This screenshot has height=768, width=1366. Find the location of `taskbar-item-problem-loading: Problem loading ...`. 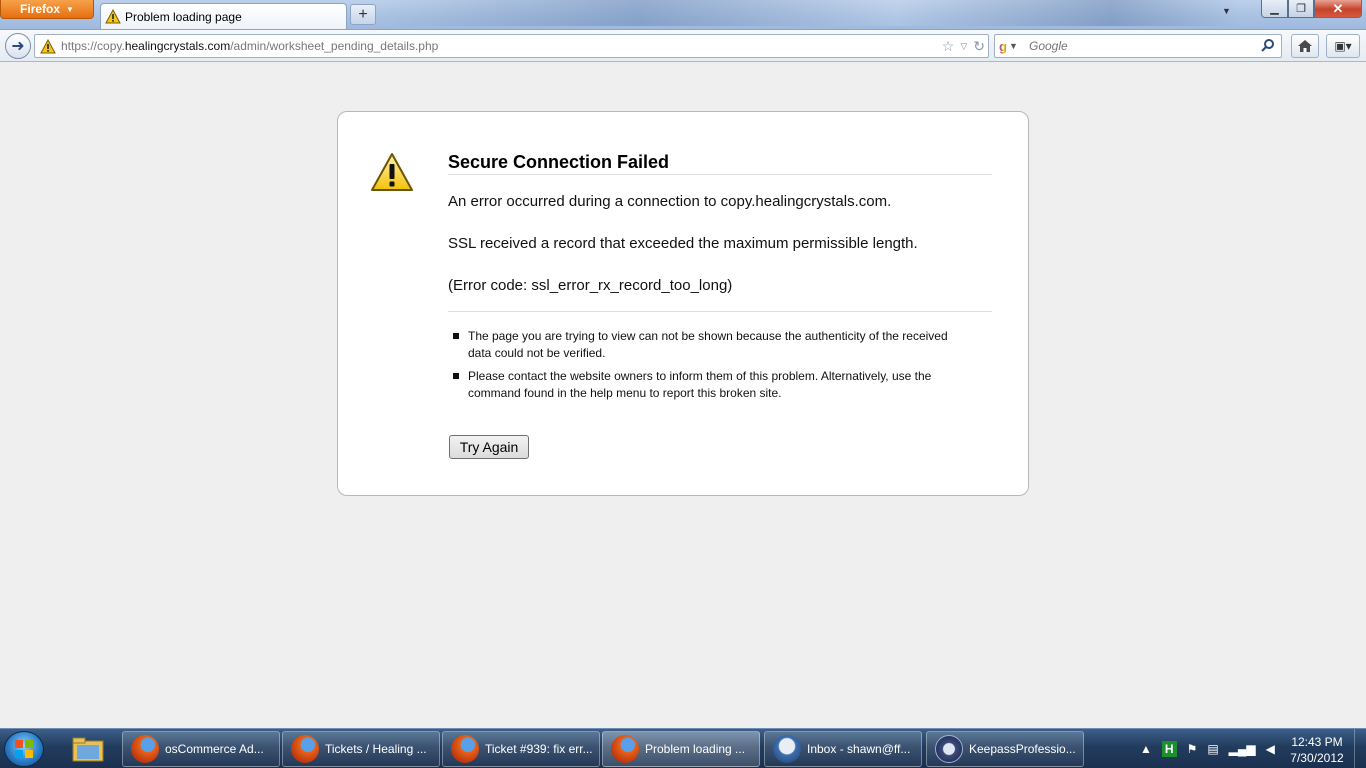

taskbar-item-problem-loading: Problem loading ... is located at coordinates (681, 749).